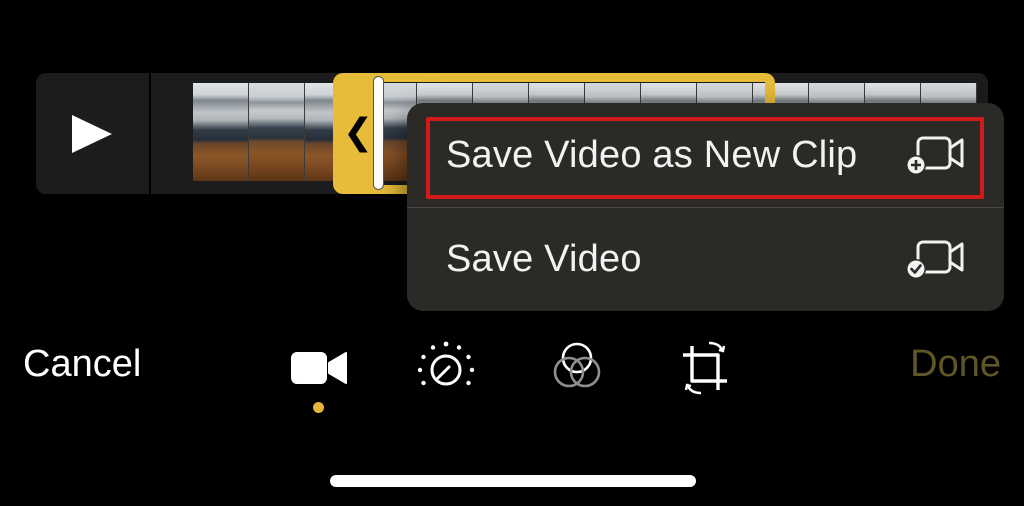 This screenshot has height=506, width=1024. I want to click on filters-tool-button, so click(576, 368).